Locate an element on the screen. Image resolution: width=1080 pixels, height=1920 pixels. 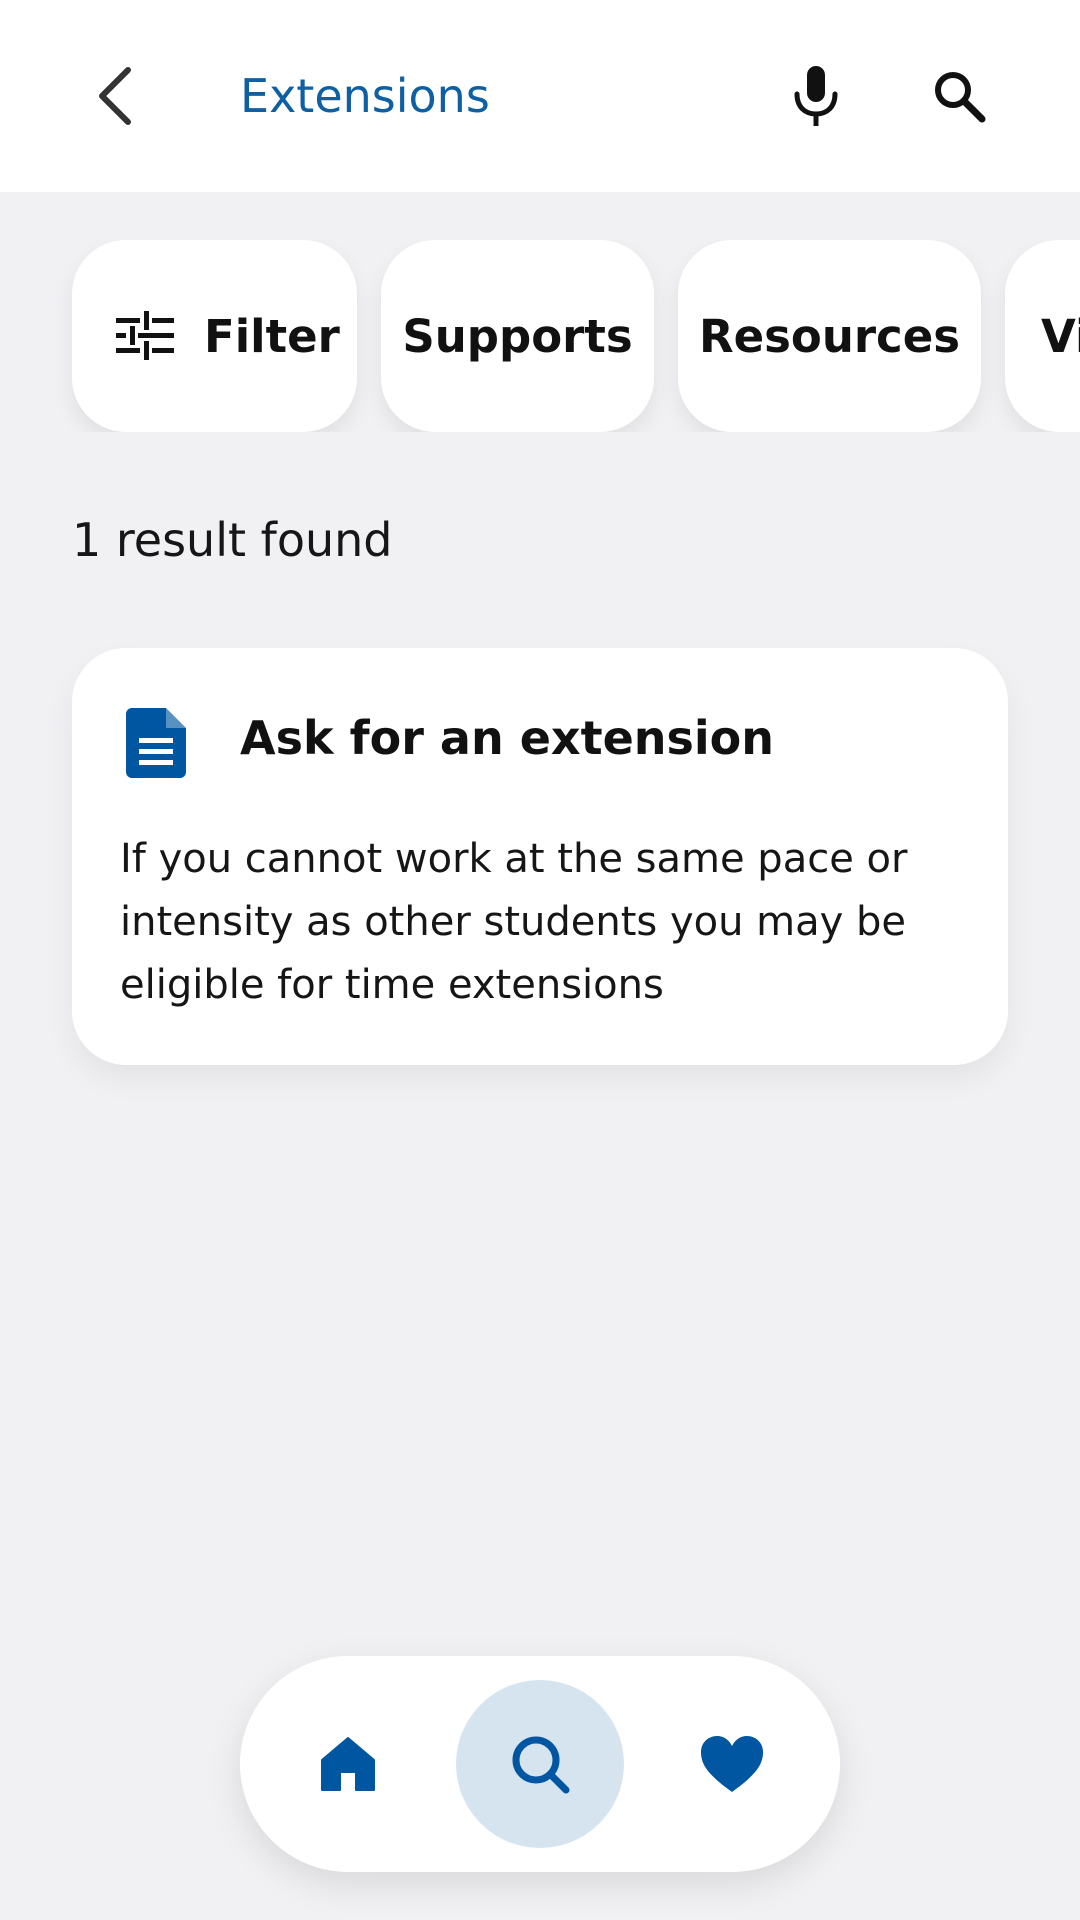
home-icon is located at coordinates (348, 1764).